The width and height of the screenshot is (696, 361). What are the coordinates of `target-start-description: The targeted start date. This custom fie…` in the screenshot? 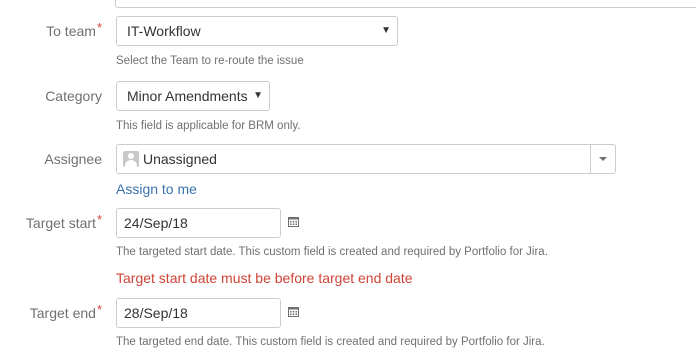 It's located at (332, 252).